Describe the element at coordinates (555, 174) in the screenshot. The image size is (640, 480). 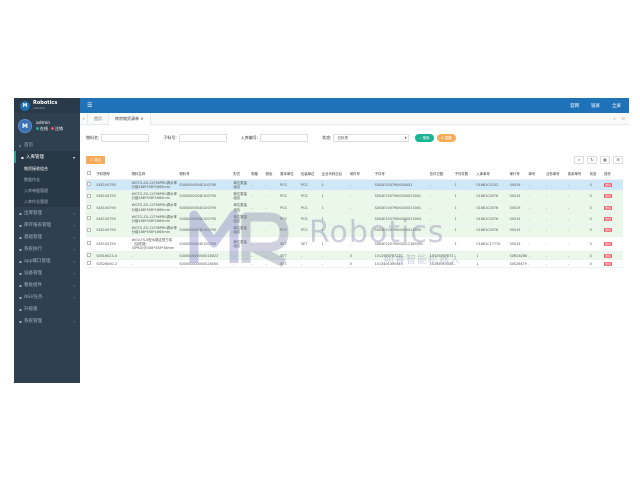
I see `column-header: 业务单号` at that location.